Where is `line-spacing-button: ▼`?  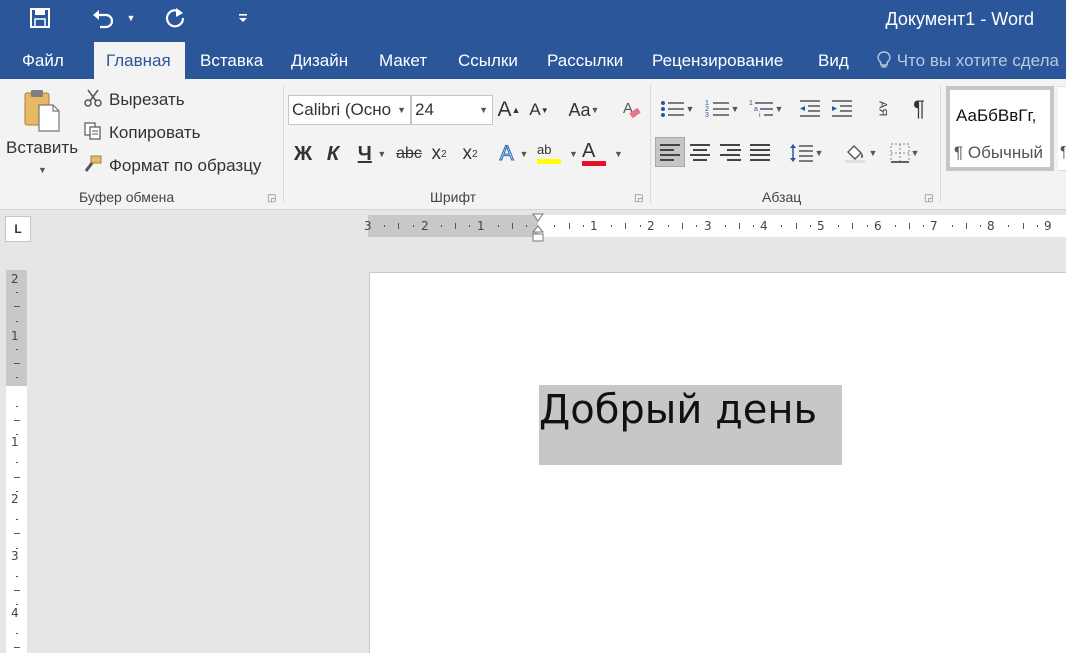
line-spacing-button: ▼ is located at coordinates (806, 153).